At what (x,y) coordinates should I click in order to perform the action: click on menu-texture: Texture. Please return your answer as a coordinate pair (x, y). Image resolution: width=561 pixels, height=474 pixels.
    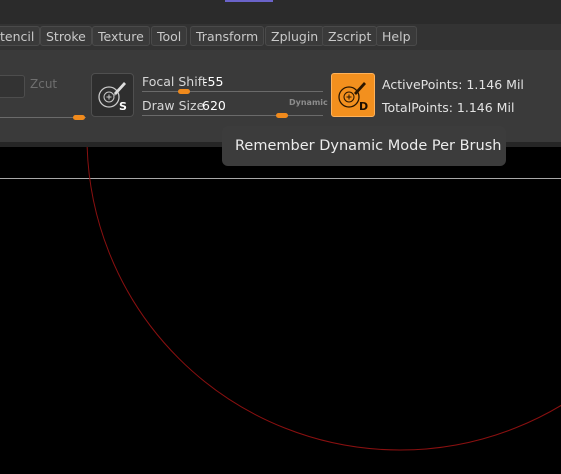
    Looking at the image, I should click on (121, 36).